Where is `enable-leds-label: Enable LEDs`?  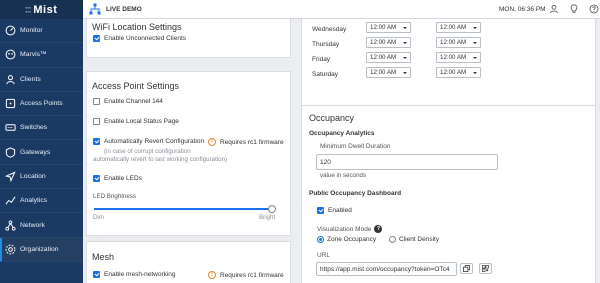
enable-leds-label: Enable LEDs is located at coordinates (123, 178).